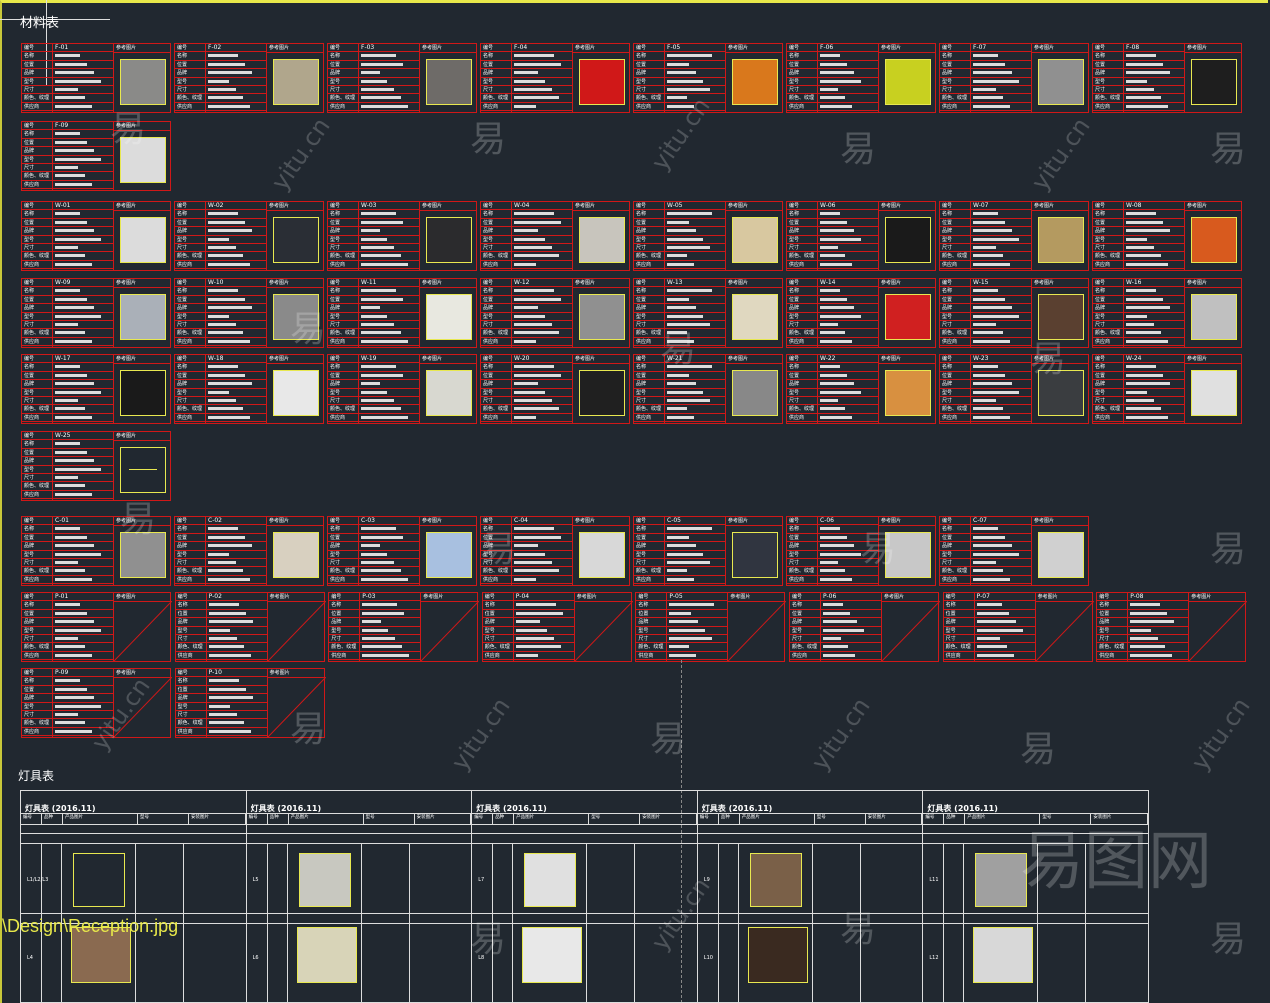  Describe the element at coordinates (1014, 236) in the screenshot. I see `material-card: 编号 名称 位置 品牌 型号 尺寸 颜色、纹理 供应商 W-07 参考图片` at that location.